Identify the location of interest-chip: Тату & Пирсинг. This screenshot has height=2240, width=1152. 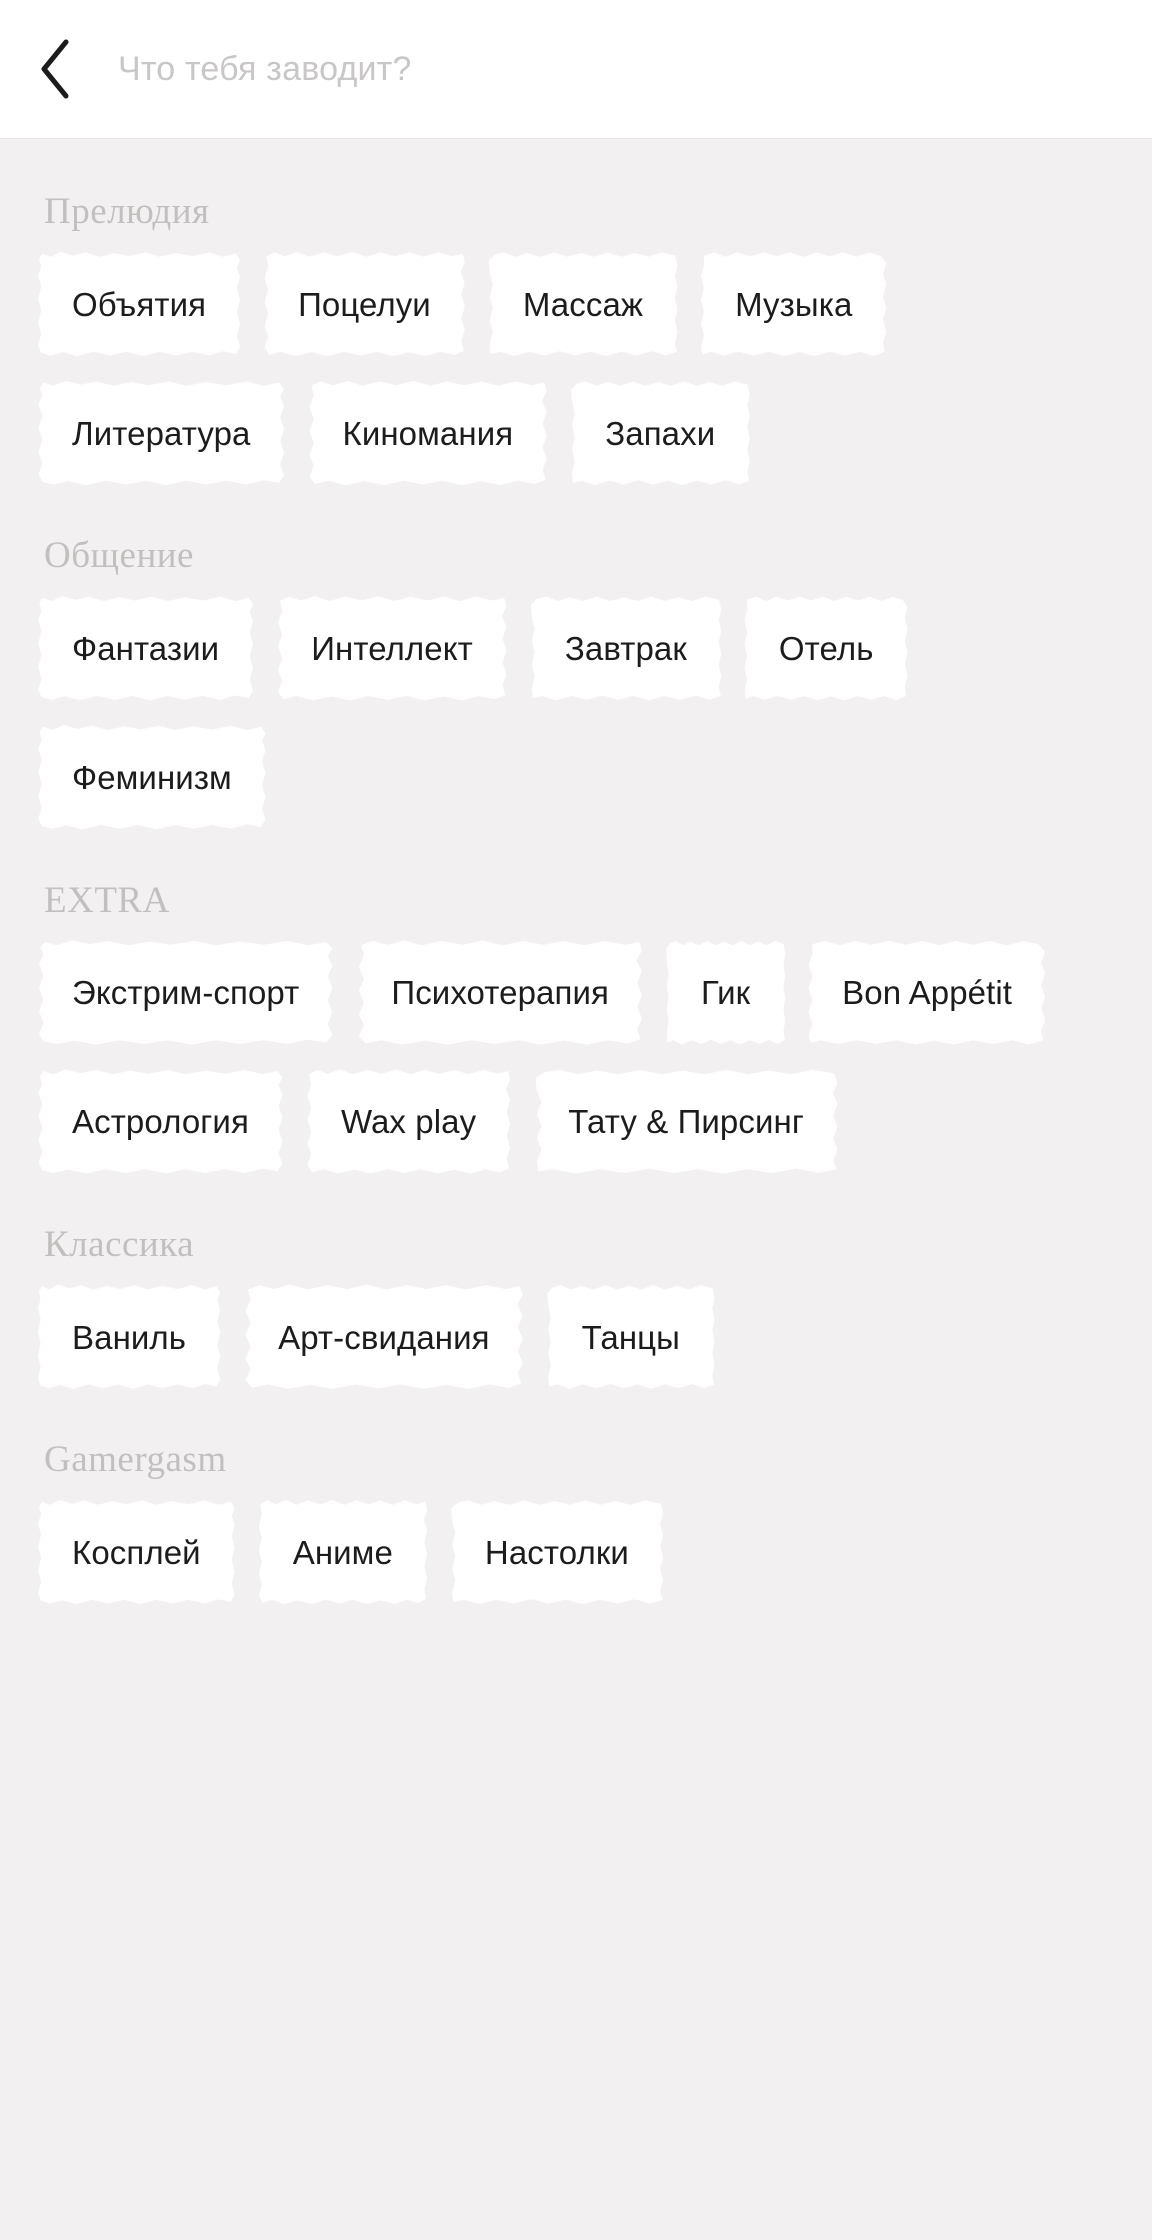
(686, 1122).